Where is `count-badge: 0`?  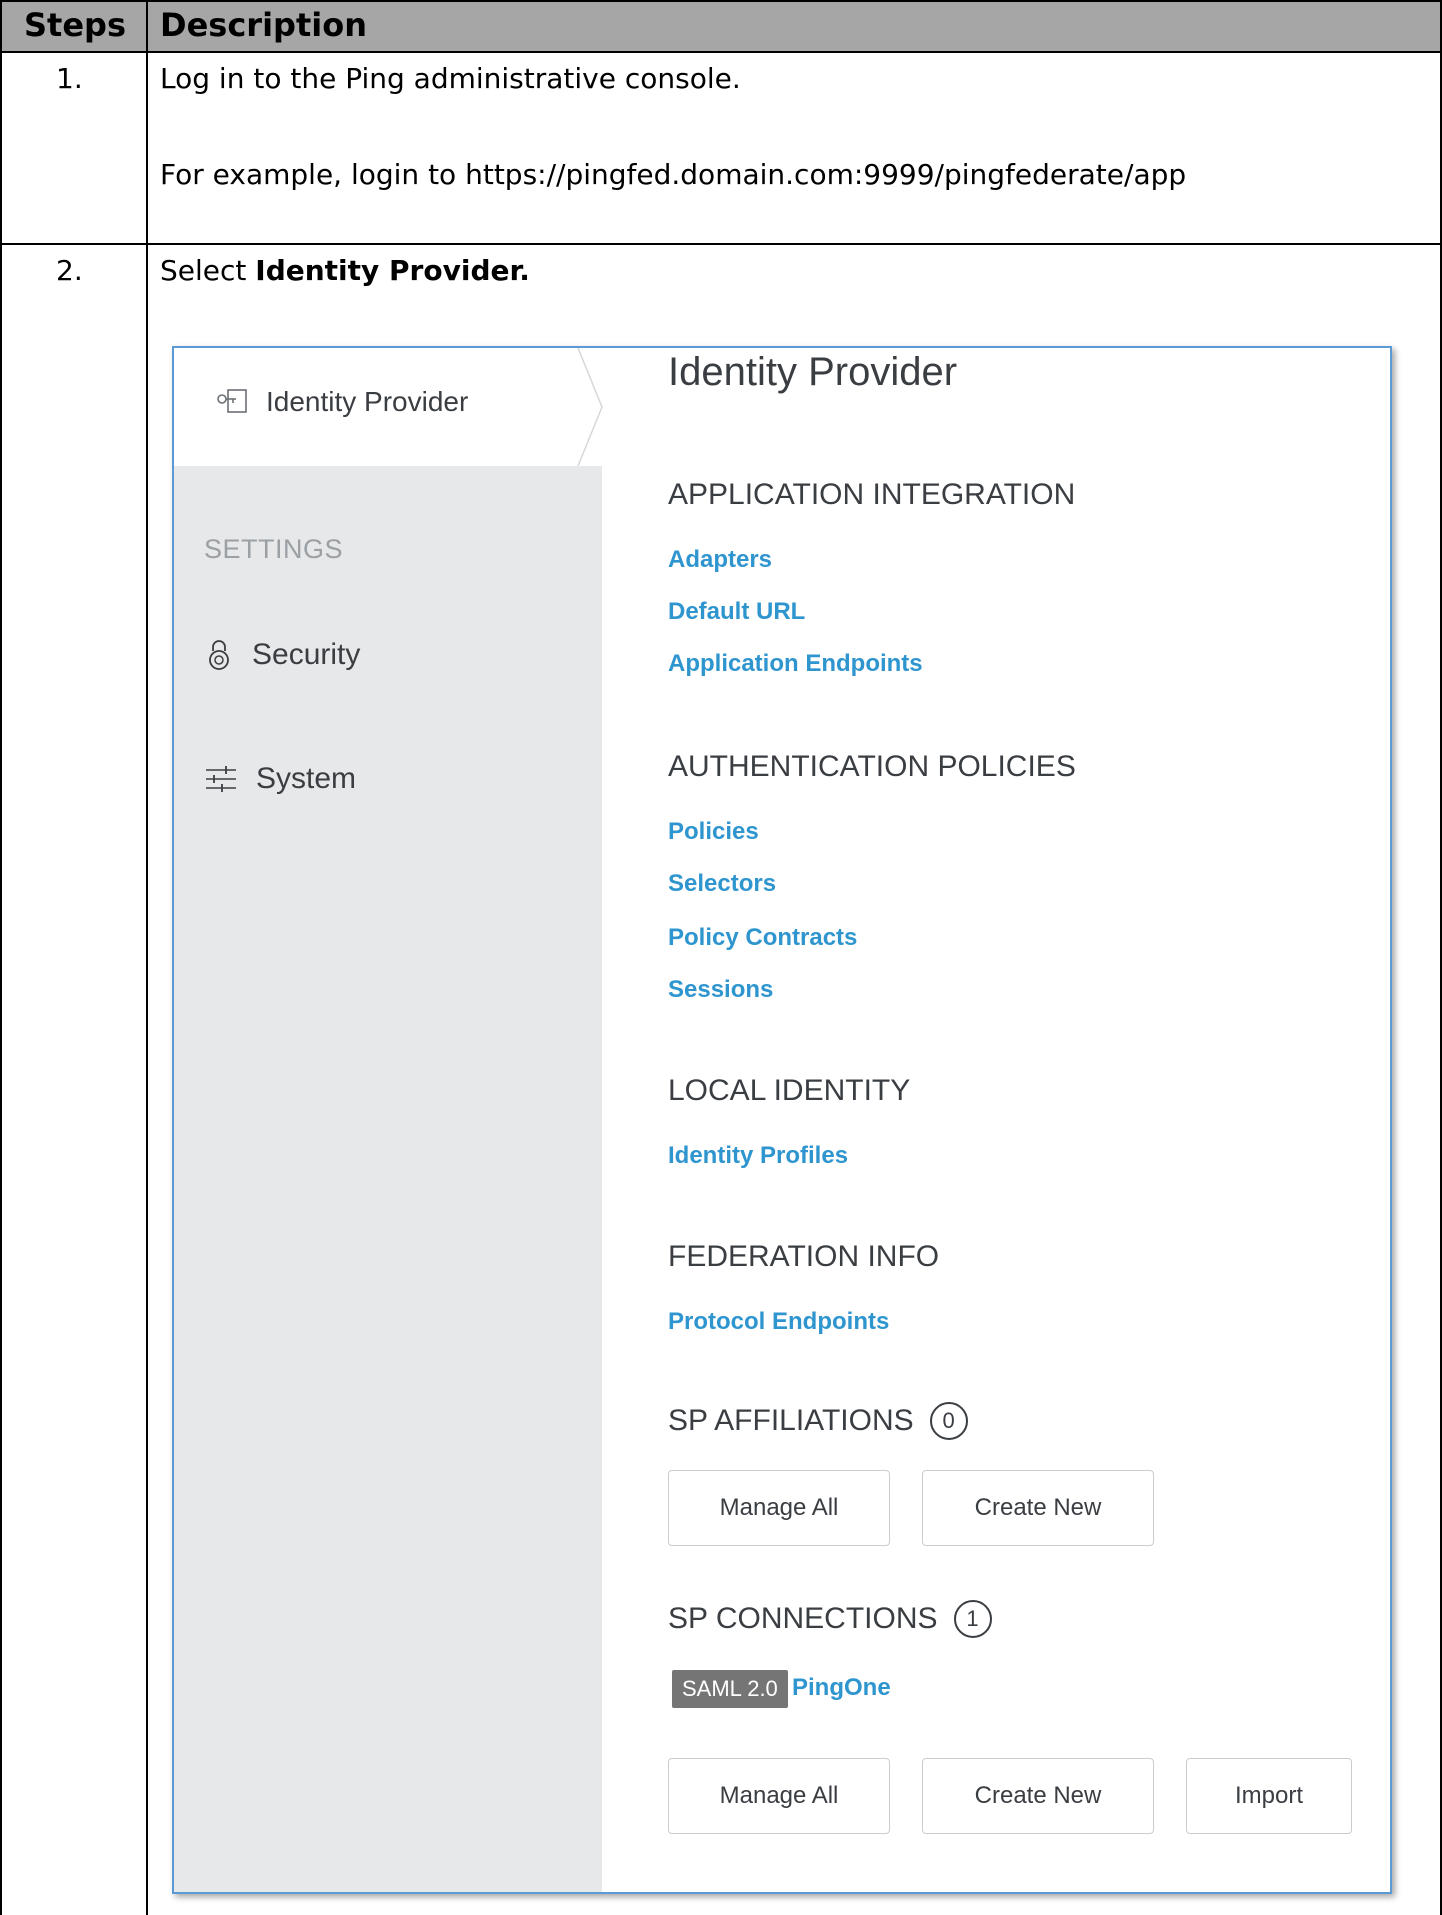 count-badge: 0 is located at coordinates (948, 1421).